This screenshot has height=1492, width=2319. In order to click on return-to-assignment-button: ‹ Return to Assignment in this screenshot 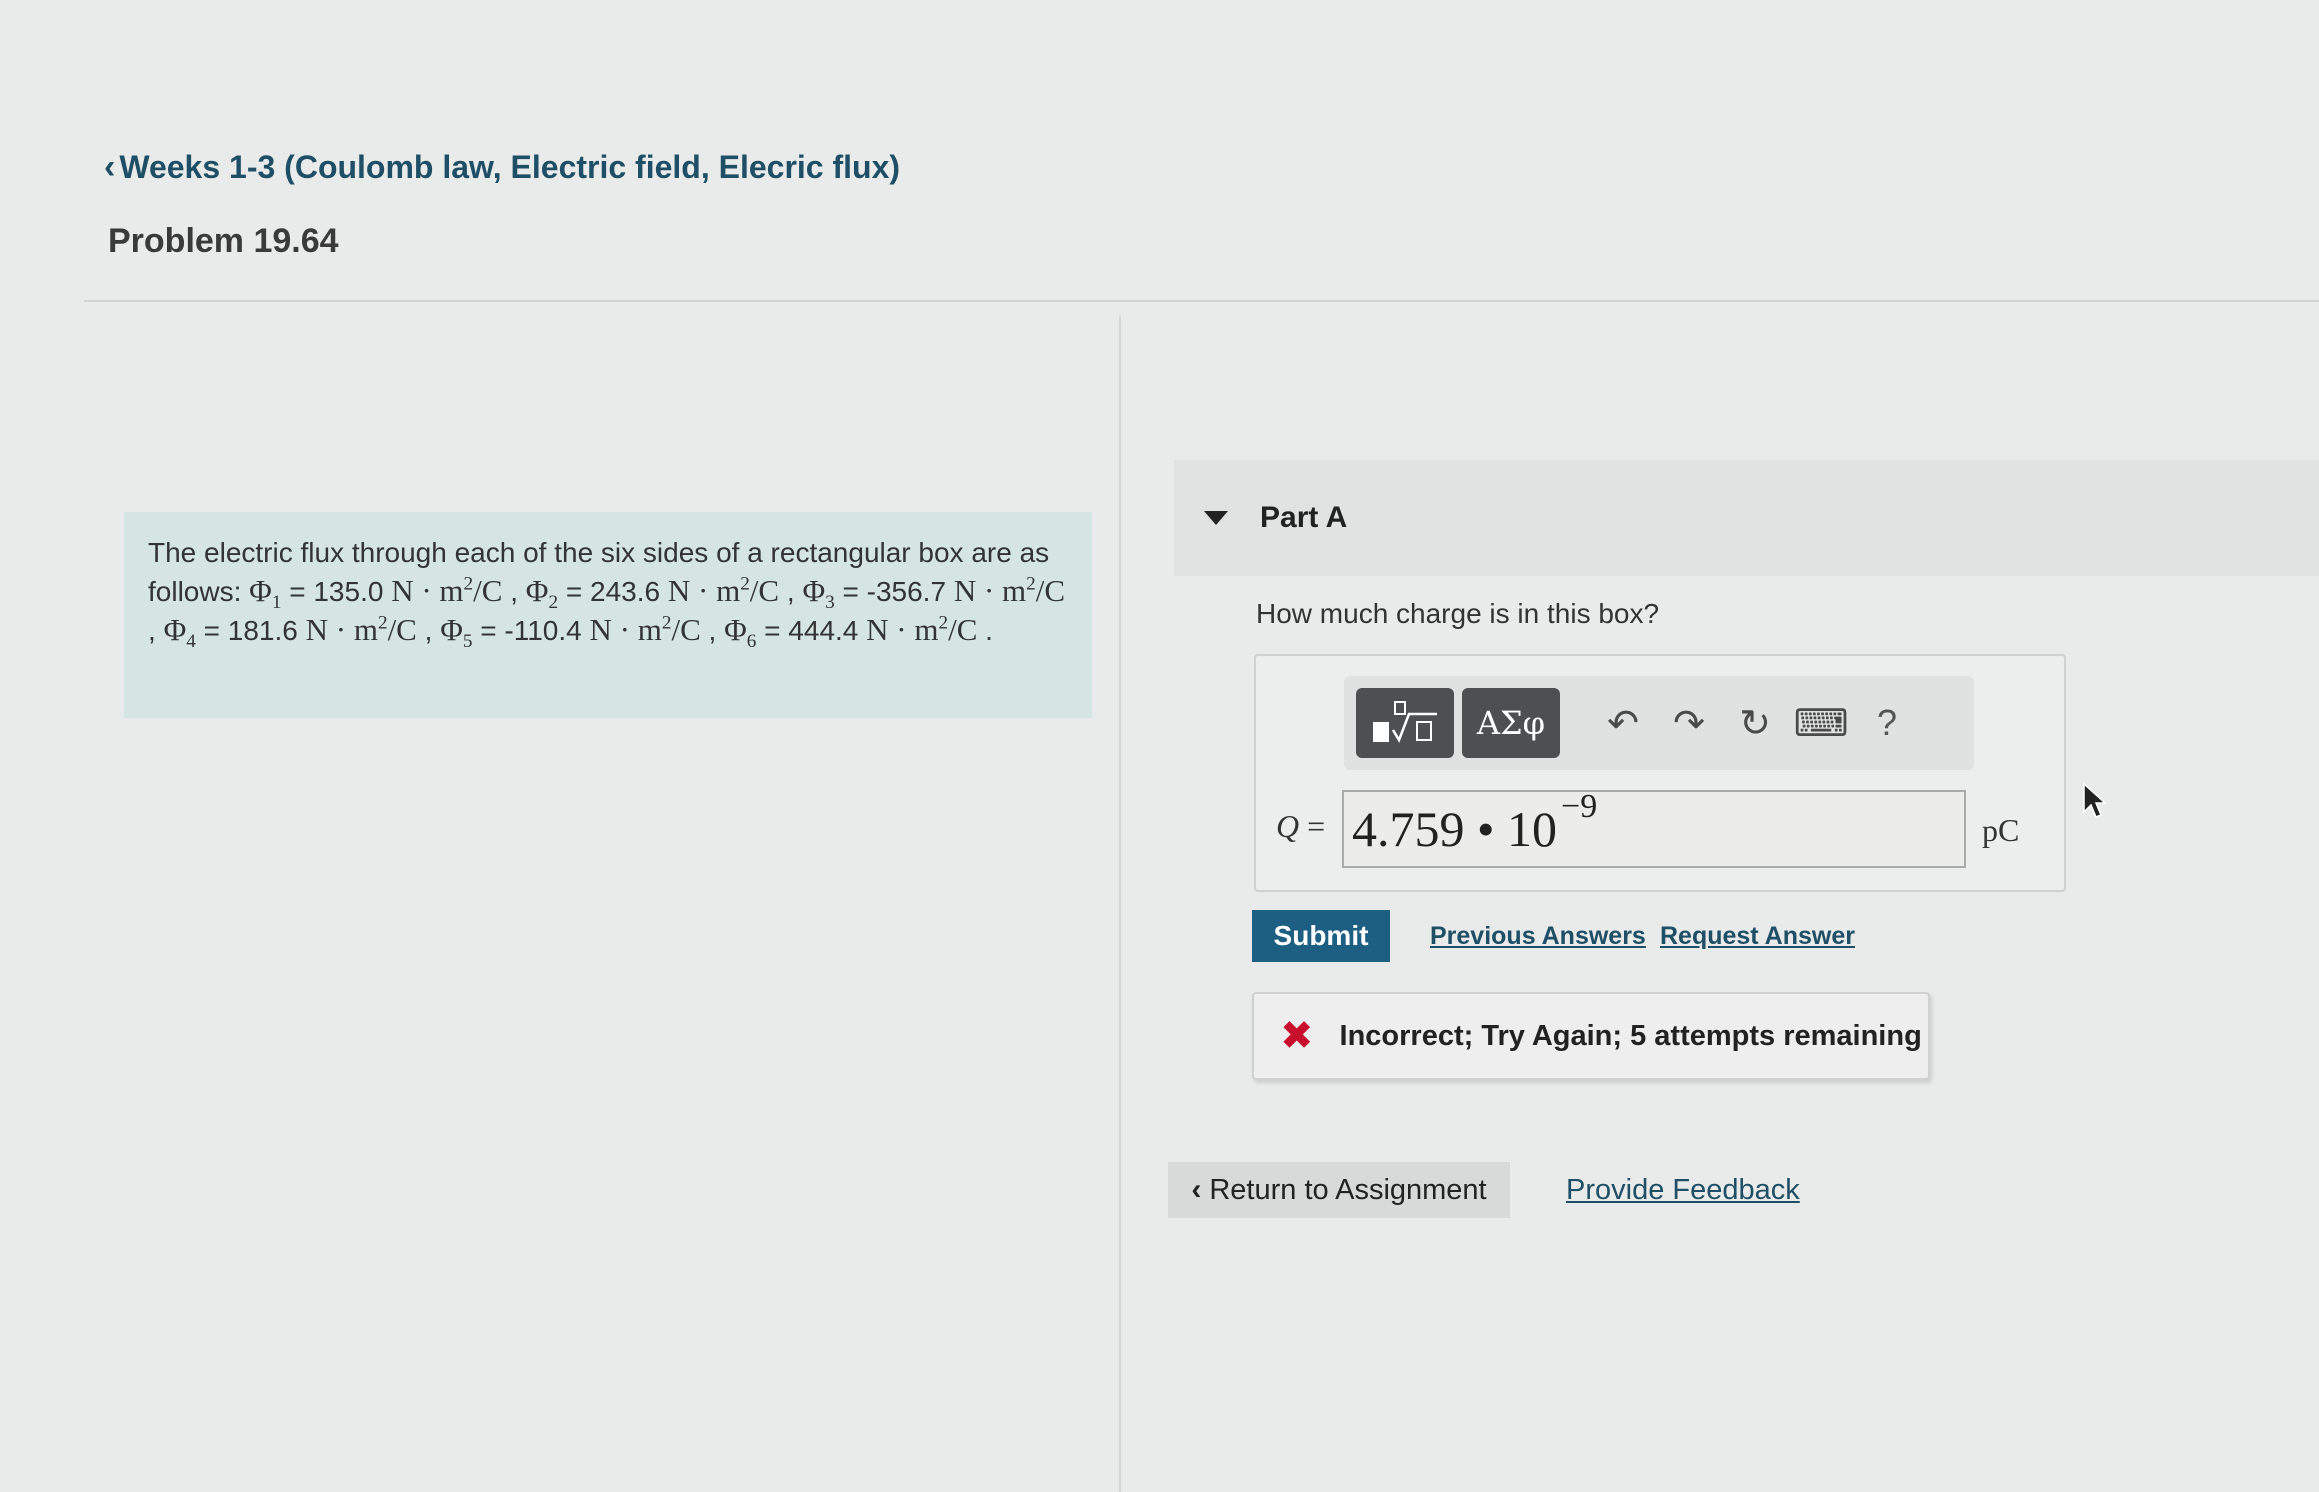, I will do `click(1339, 1190)`.